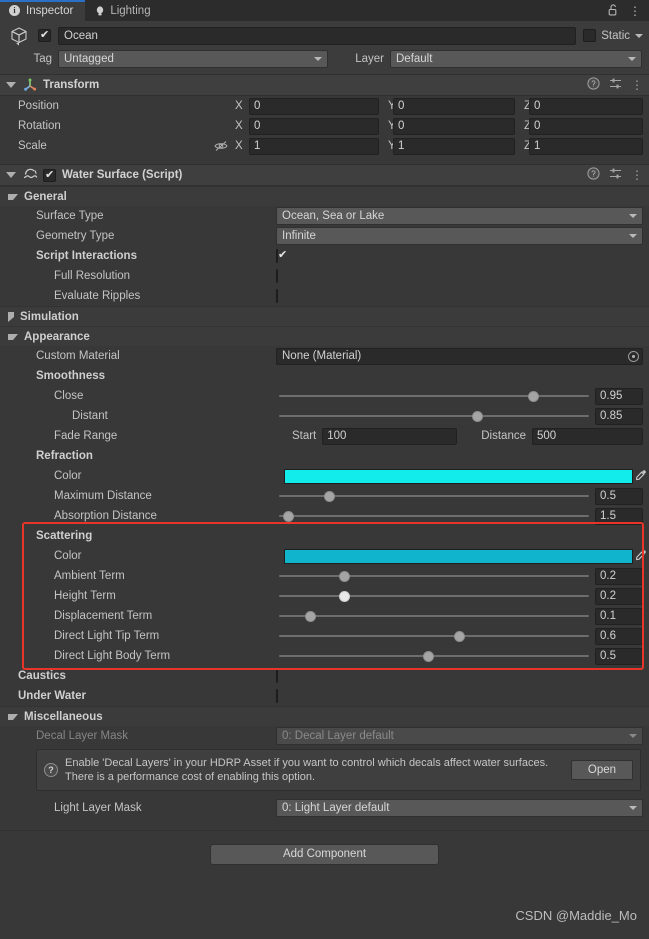  I want to click on static-checkbox, so click(590, 35).